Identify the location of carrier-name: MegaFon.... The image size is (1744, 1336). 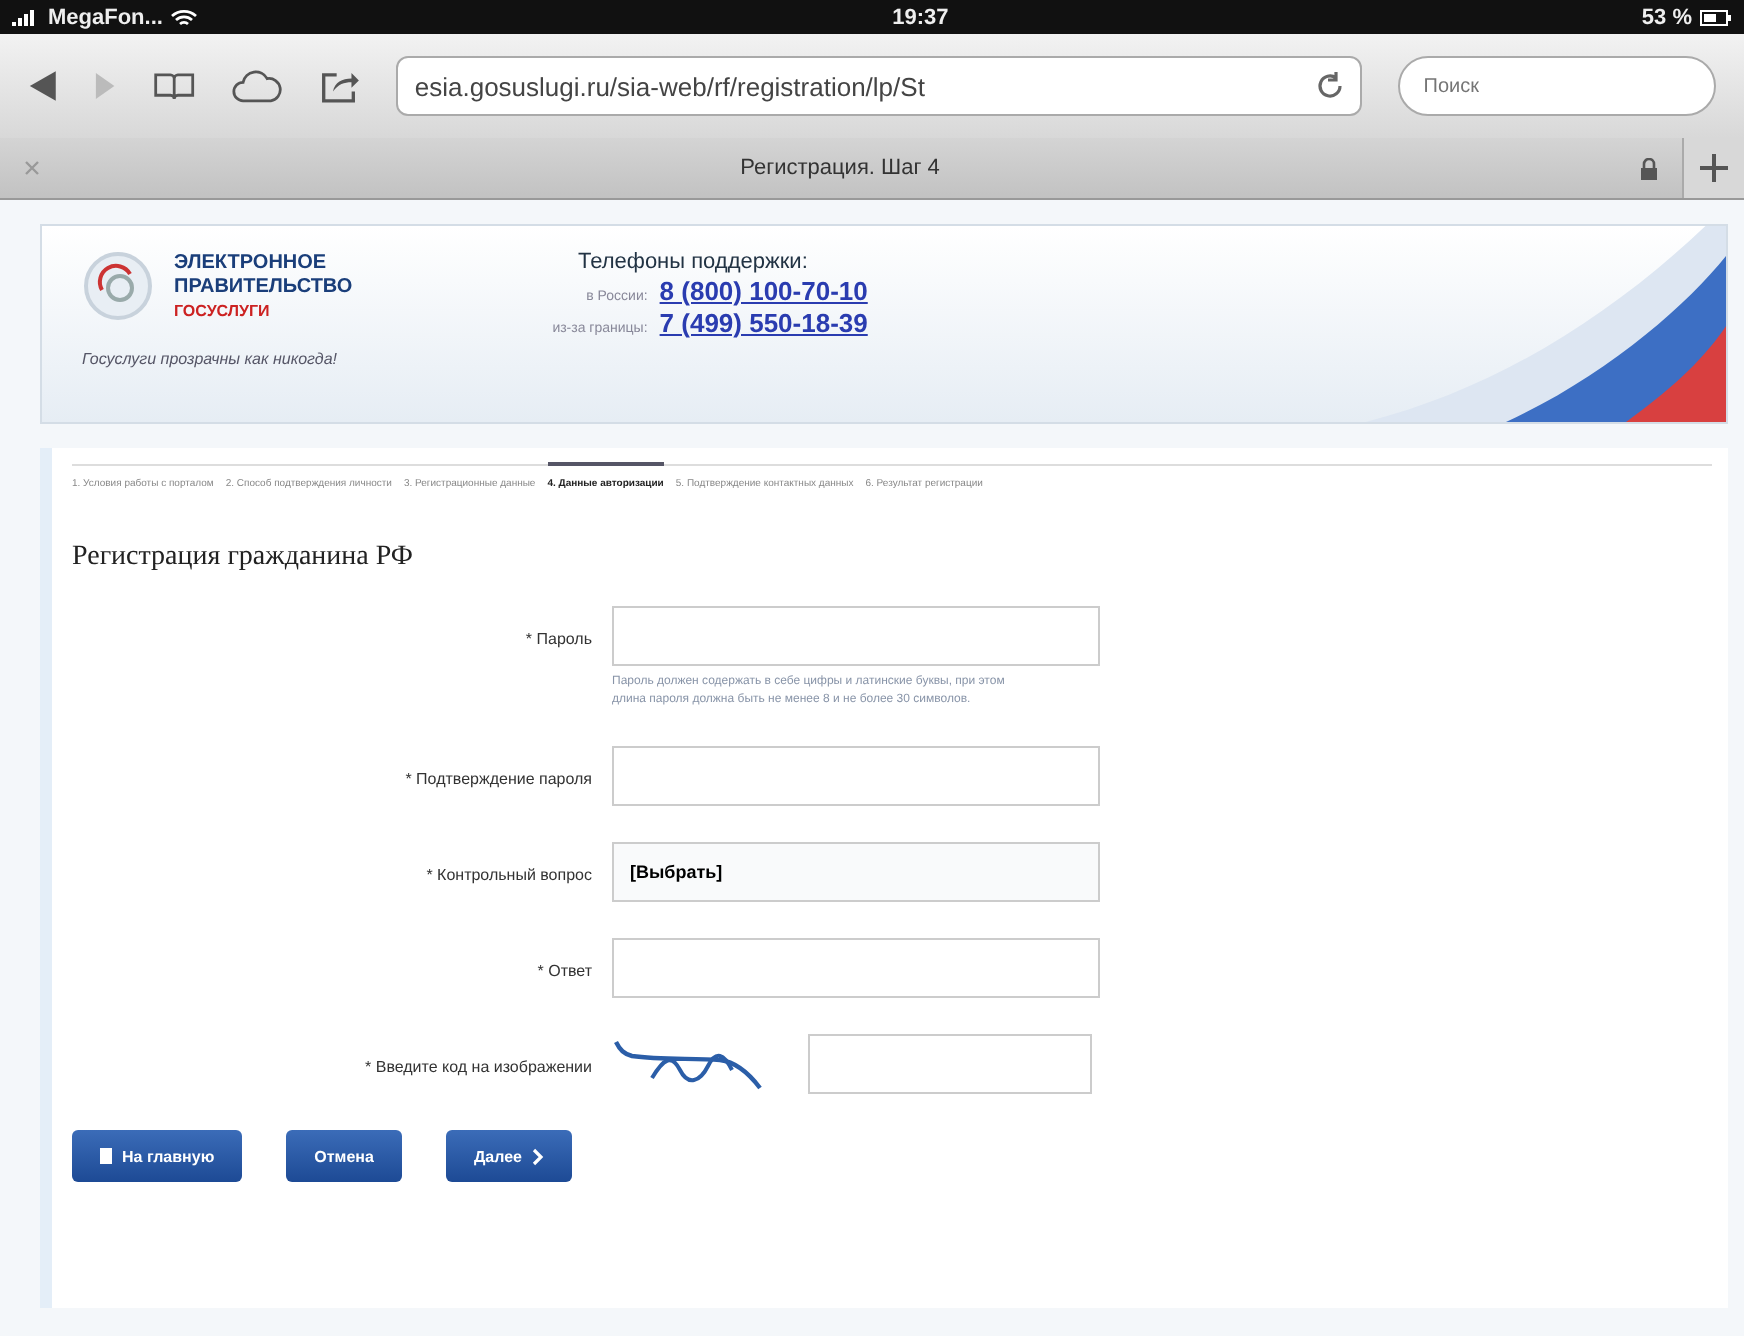
(105, 17).